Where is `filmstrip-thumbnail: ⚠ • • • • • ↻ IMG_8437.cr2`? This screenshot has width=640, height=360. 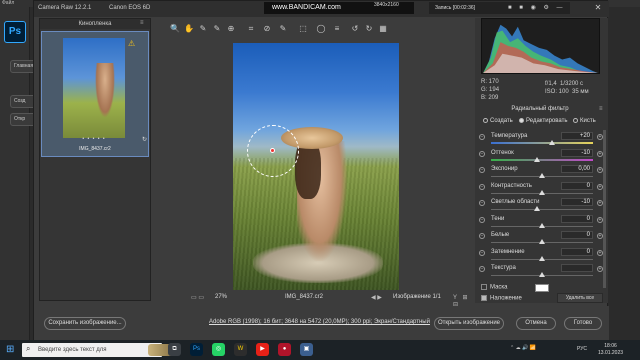 filmstrip-thumbnail: ⚠ • • • • • ↻ IMG_8437.cr2 is located at coordinates (95, 94).